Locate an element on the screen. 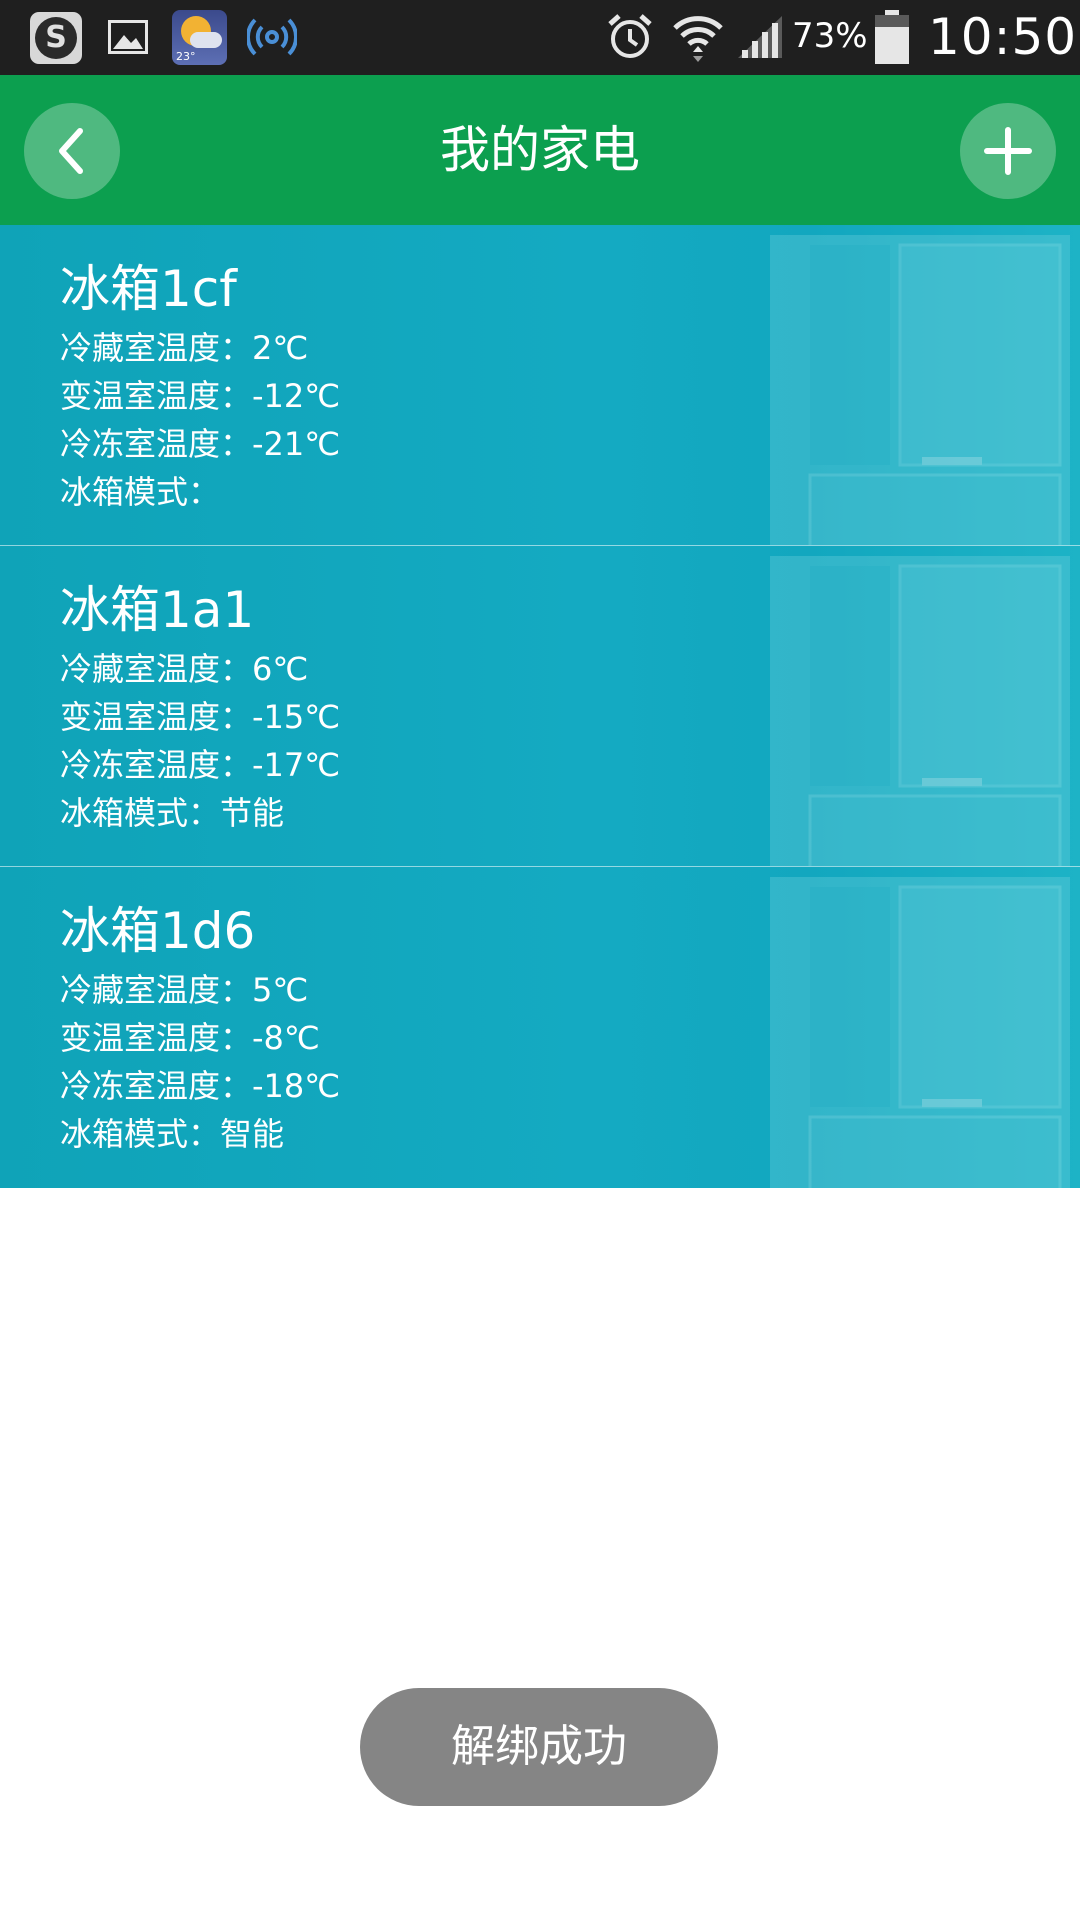 The image size is (1080, 1920). fridge-temp: 冷藏室温度：5℃ is located at coordinates (184, 990).